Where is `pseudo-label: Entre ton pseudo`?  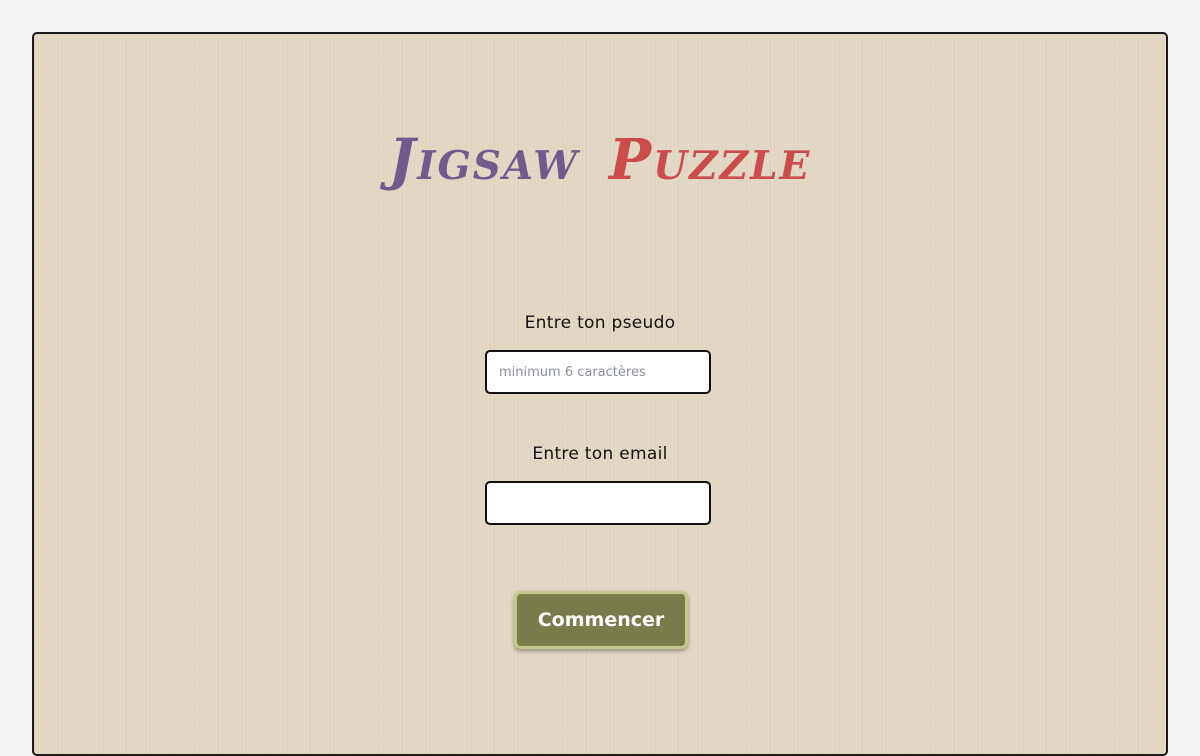 pseudo-label: Entre ton pseudo is located at coordinates (600, 323).